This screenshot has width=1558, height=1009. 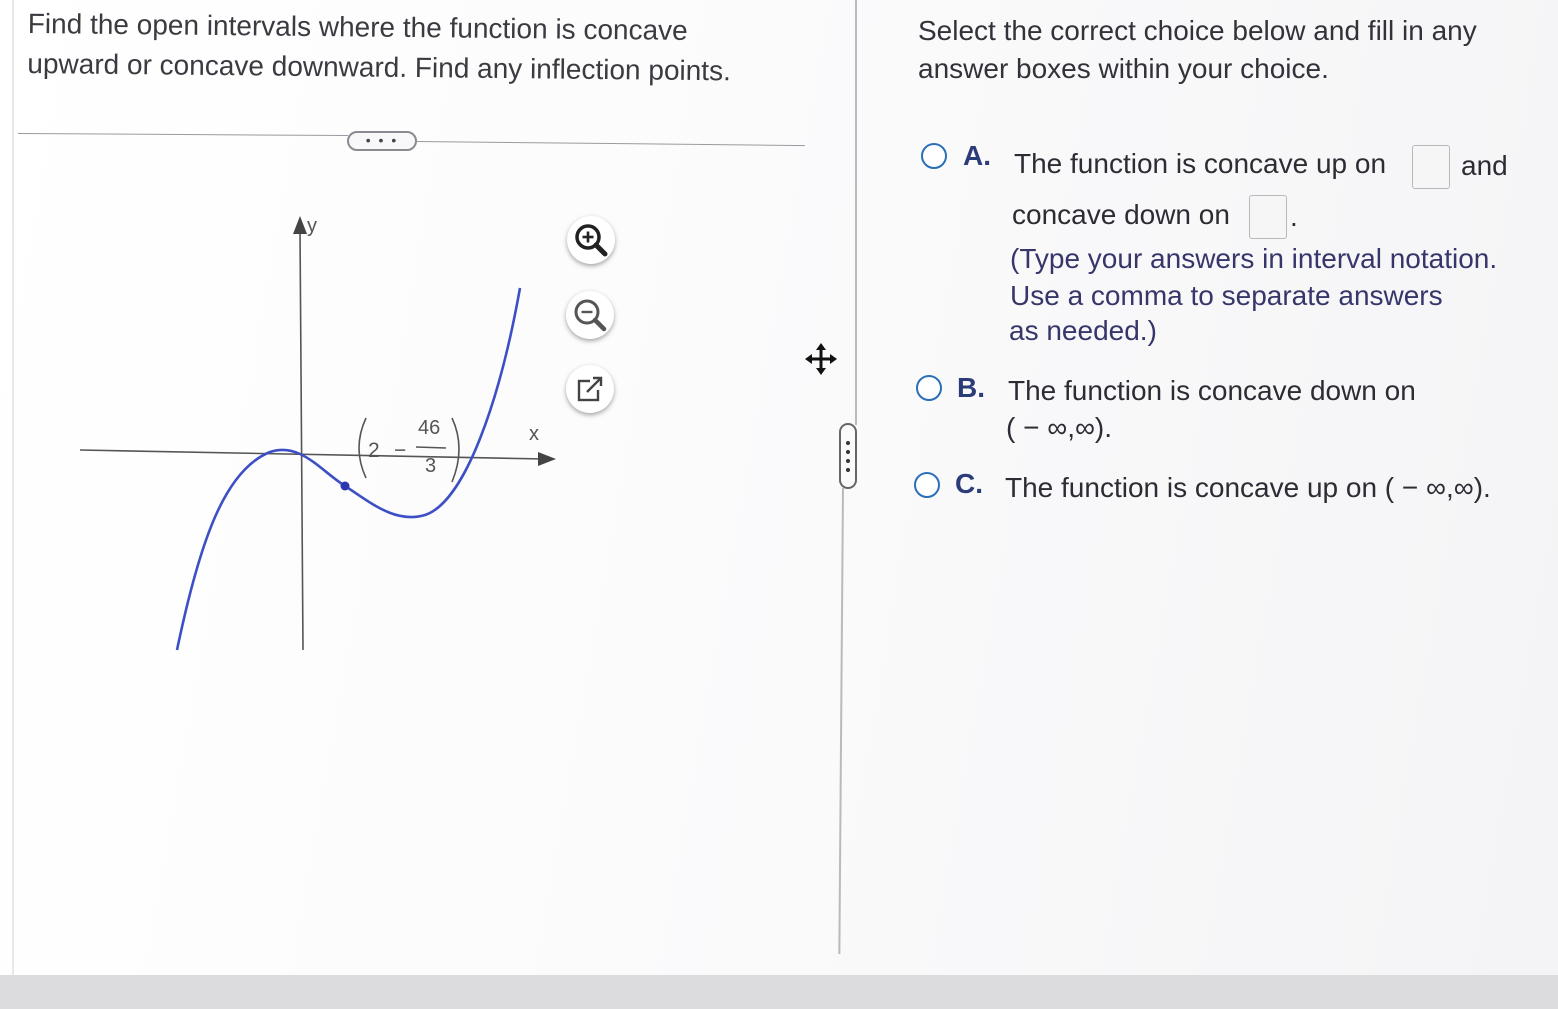 I want to click on resize-grip-dots, so click(x=848, y=459).